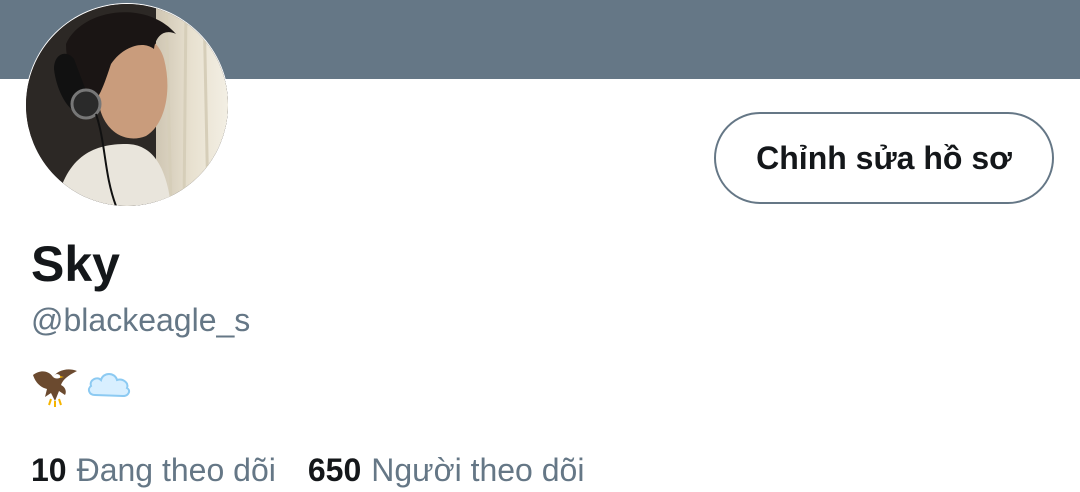  I want to click on avatar, so click(127, 105).